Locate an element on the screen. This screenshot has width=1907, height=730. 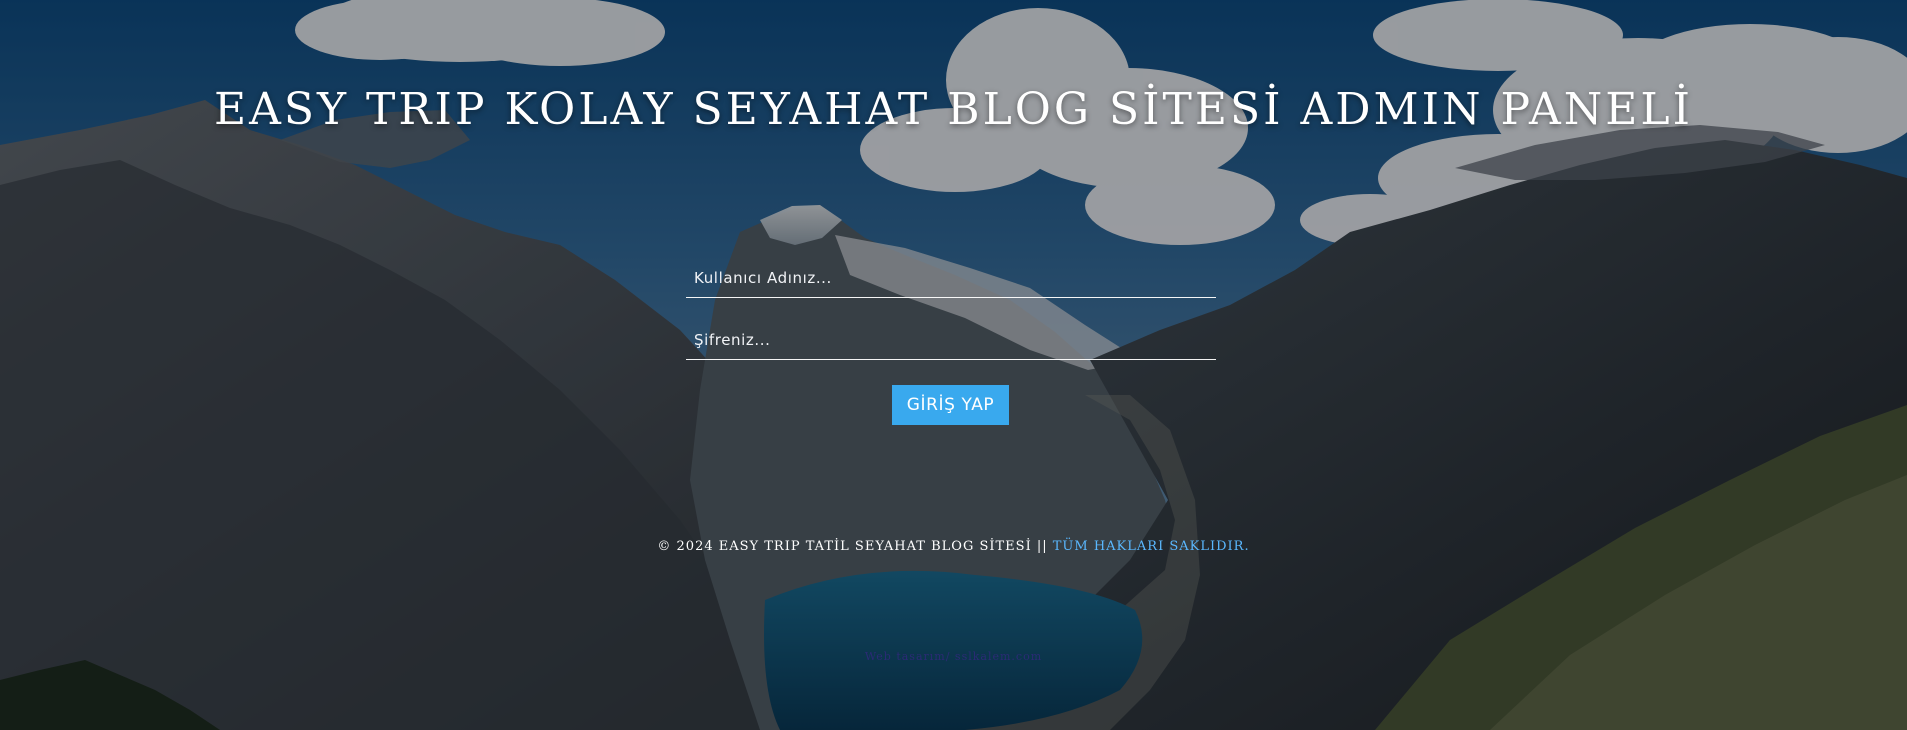
faint-credit-text: Web tasarım/ sslkalem.com is located at coordinates (953, 656).